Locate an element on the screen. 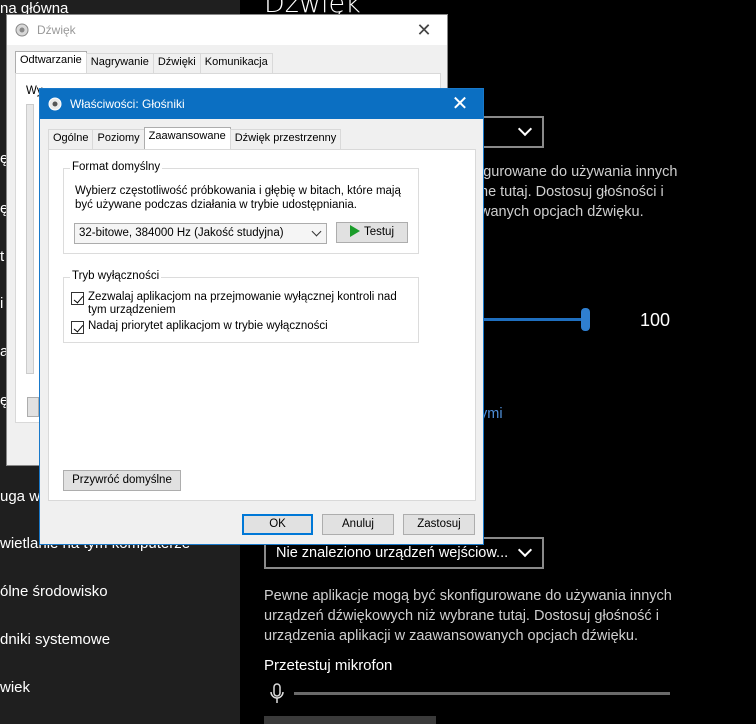  tab-recording: Nagrywanie is located at coordinates (119, 63).